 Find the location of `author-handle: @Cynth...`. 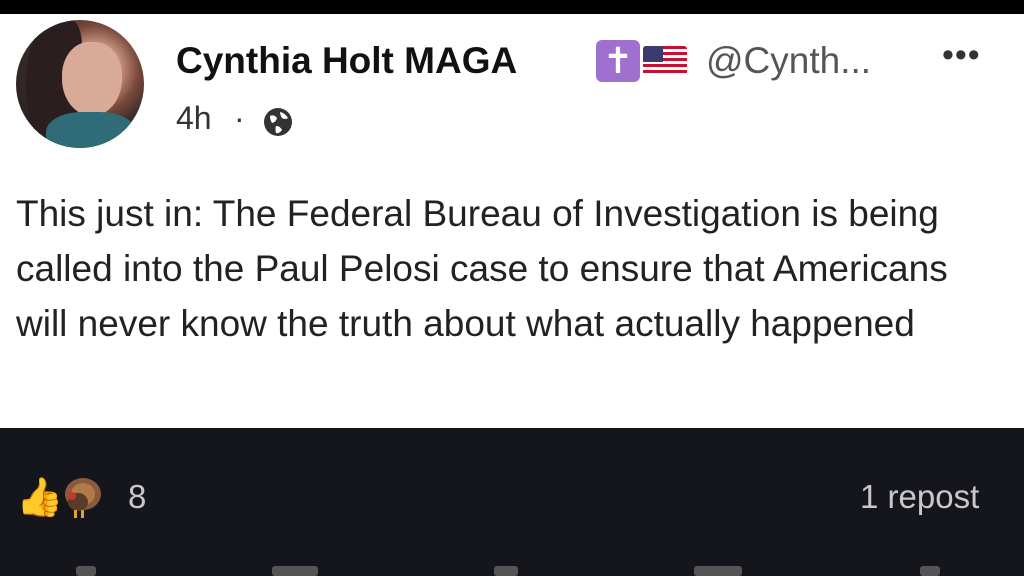

author-handle: @Cynth... is located at coordinates (788, 61).